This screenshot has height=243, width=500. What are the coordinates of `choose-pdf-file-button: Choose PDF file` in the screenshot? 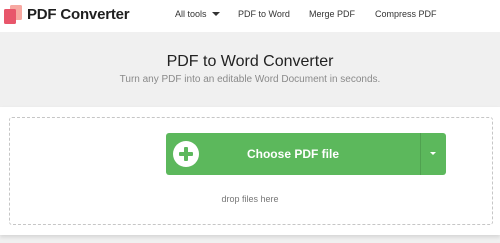 It's located at (306, 154).